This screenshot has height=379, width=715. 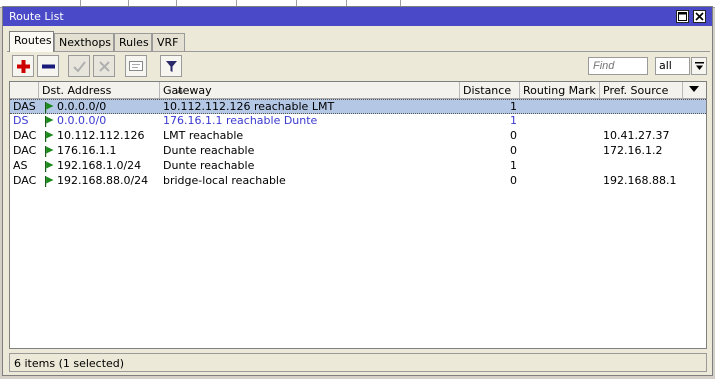 What do you see at coordinates (358, 362) in the screenshot?
I see `status-bar: 6 items (1 selected)` at bounding box center [358, 362].